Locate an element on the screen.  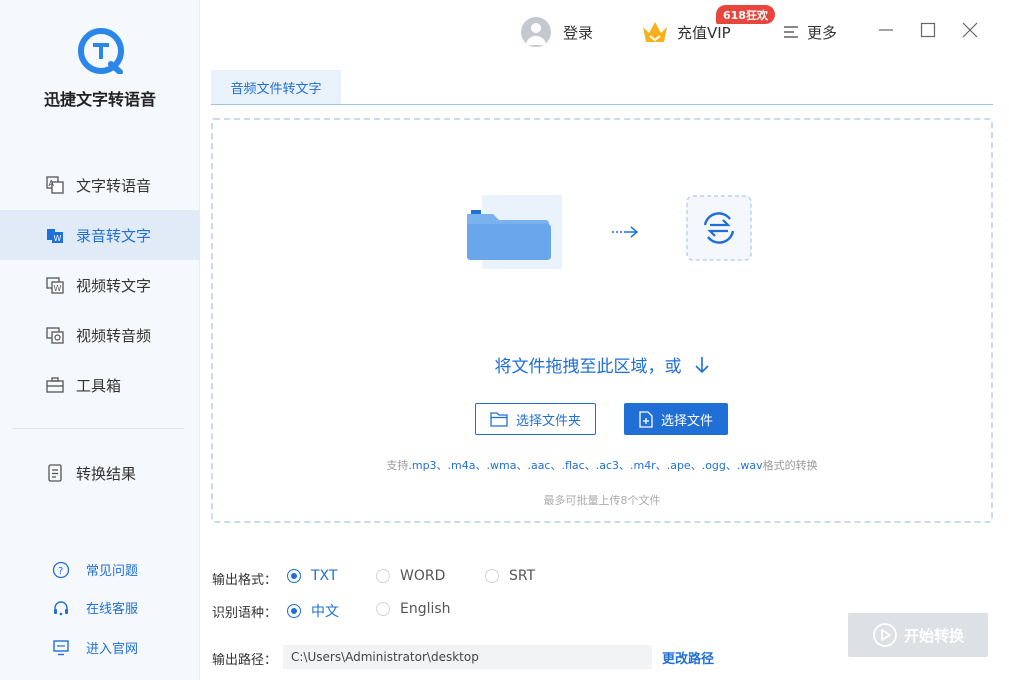
output-format-label: 输出格式： is located at coordinates (245, 580).